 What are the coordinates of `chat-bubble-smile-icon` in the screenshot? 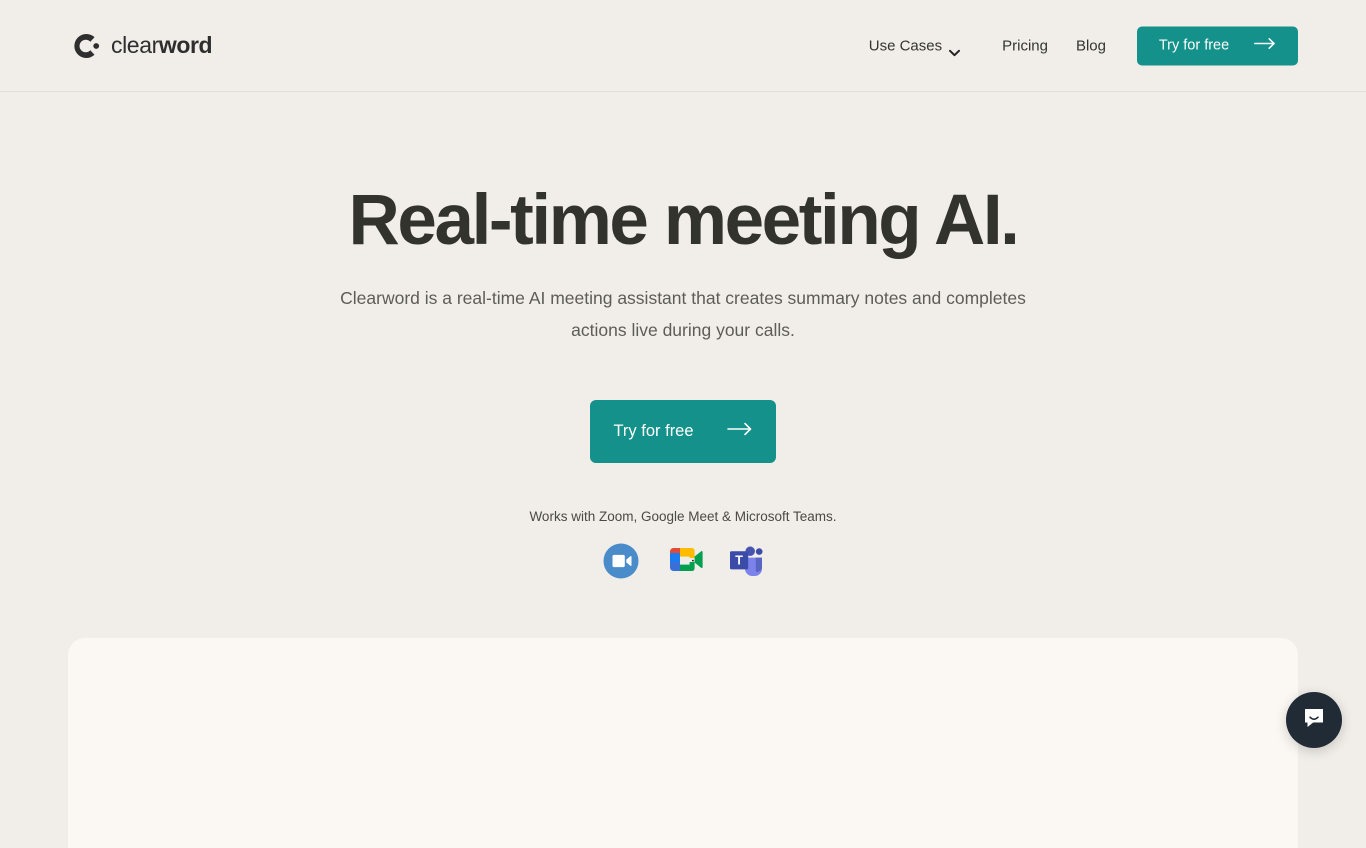 It's located at (1314, 720).